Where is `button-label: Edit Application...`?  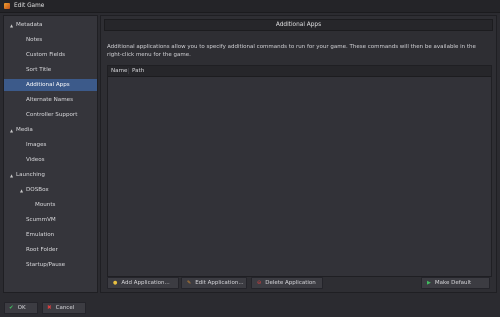 button-label: Edit Application... is located at coordinates (219, 283).